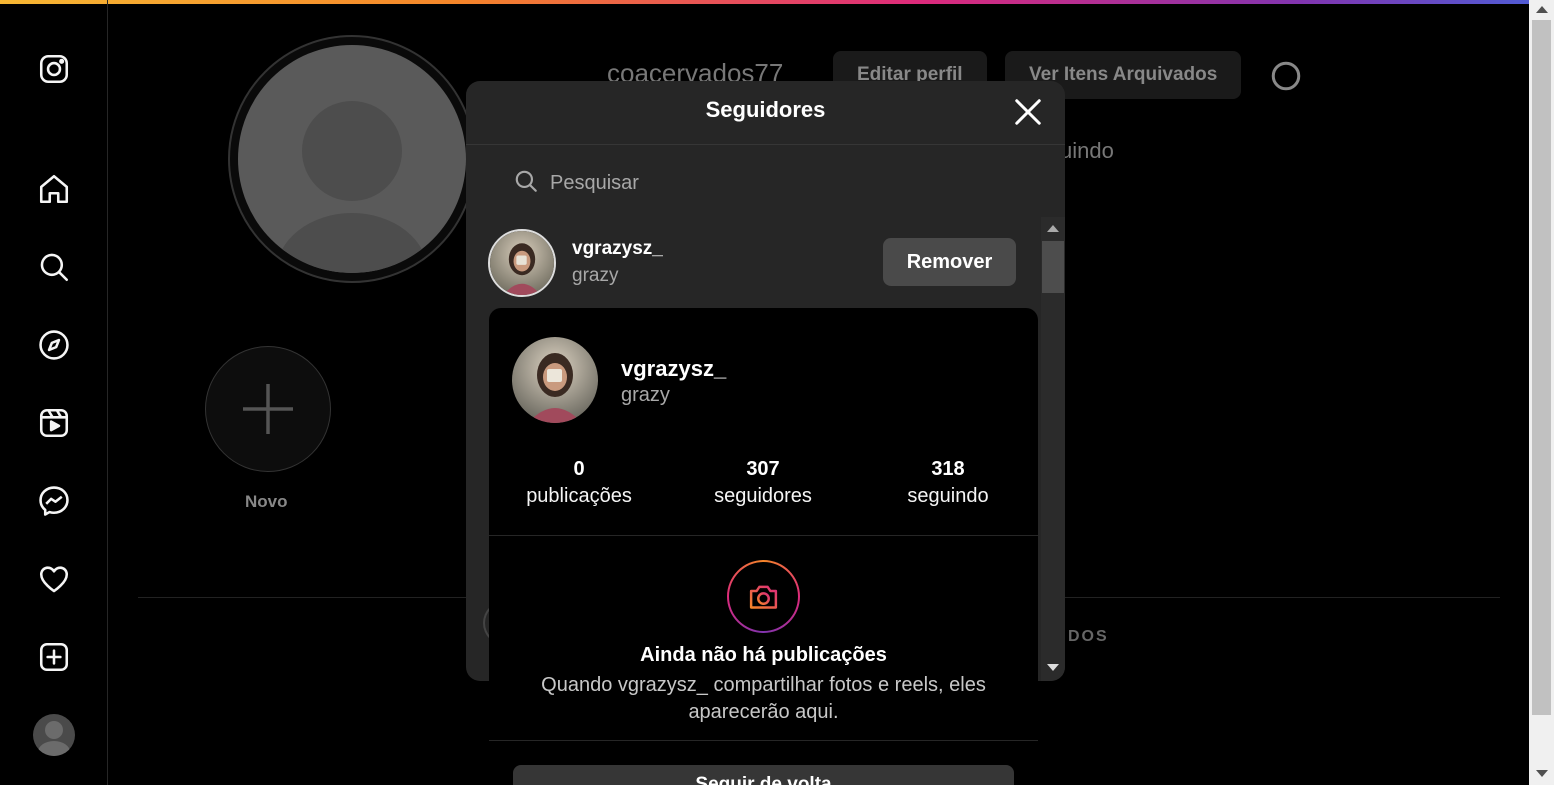 This screenshot has height=785, width=1554. Describe the element at coordinates (1088, 637) in the screenshot. I see `tab-saved: DOS` at that location.